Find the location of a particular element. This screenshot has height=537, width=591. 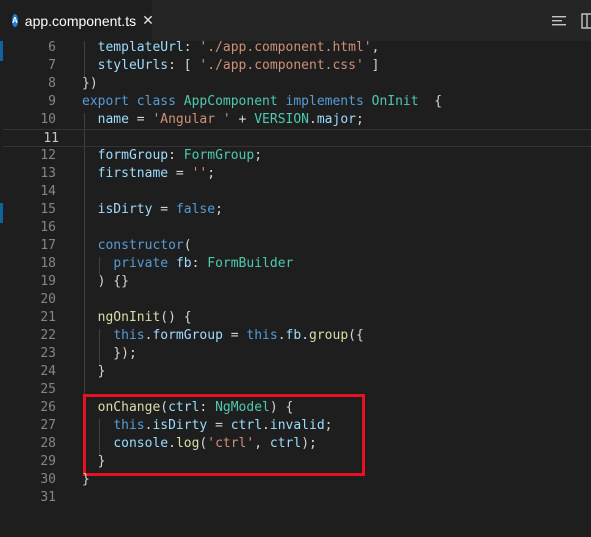

code-text: constructor( is located at coordinates (137, 246).